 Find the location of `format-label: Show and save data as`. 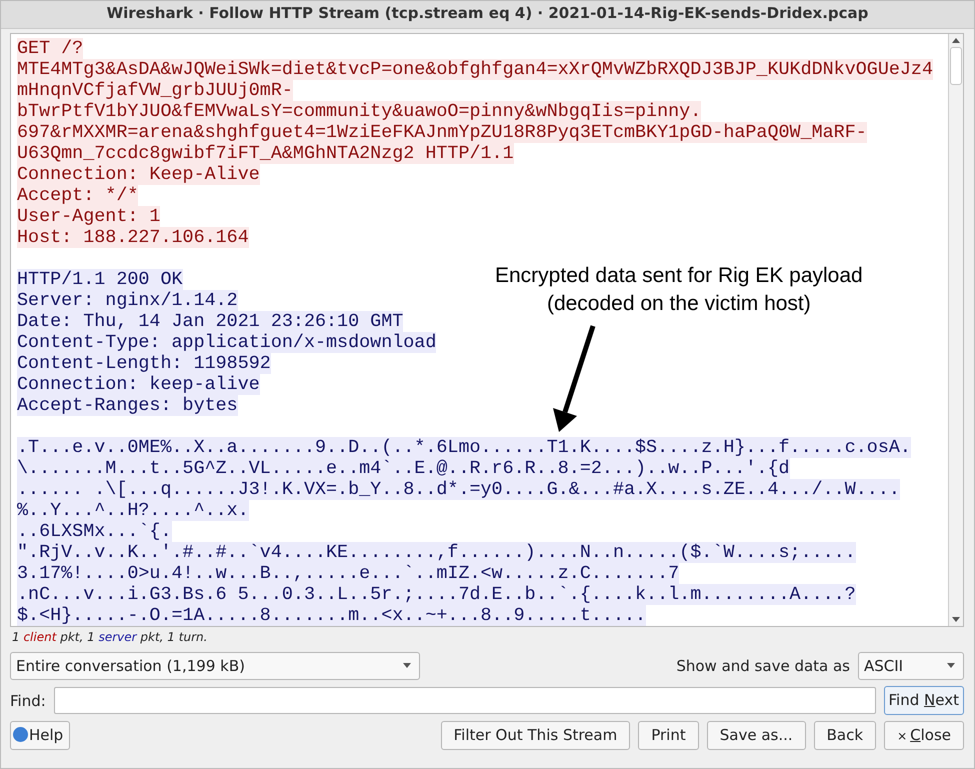

format-label: Show and save data as is located at coordinates (763, 665).